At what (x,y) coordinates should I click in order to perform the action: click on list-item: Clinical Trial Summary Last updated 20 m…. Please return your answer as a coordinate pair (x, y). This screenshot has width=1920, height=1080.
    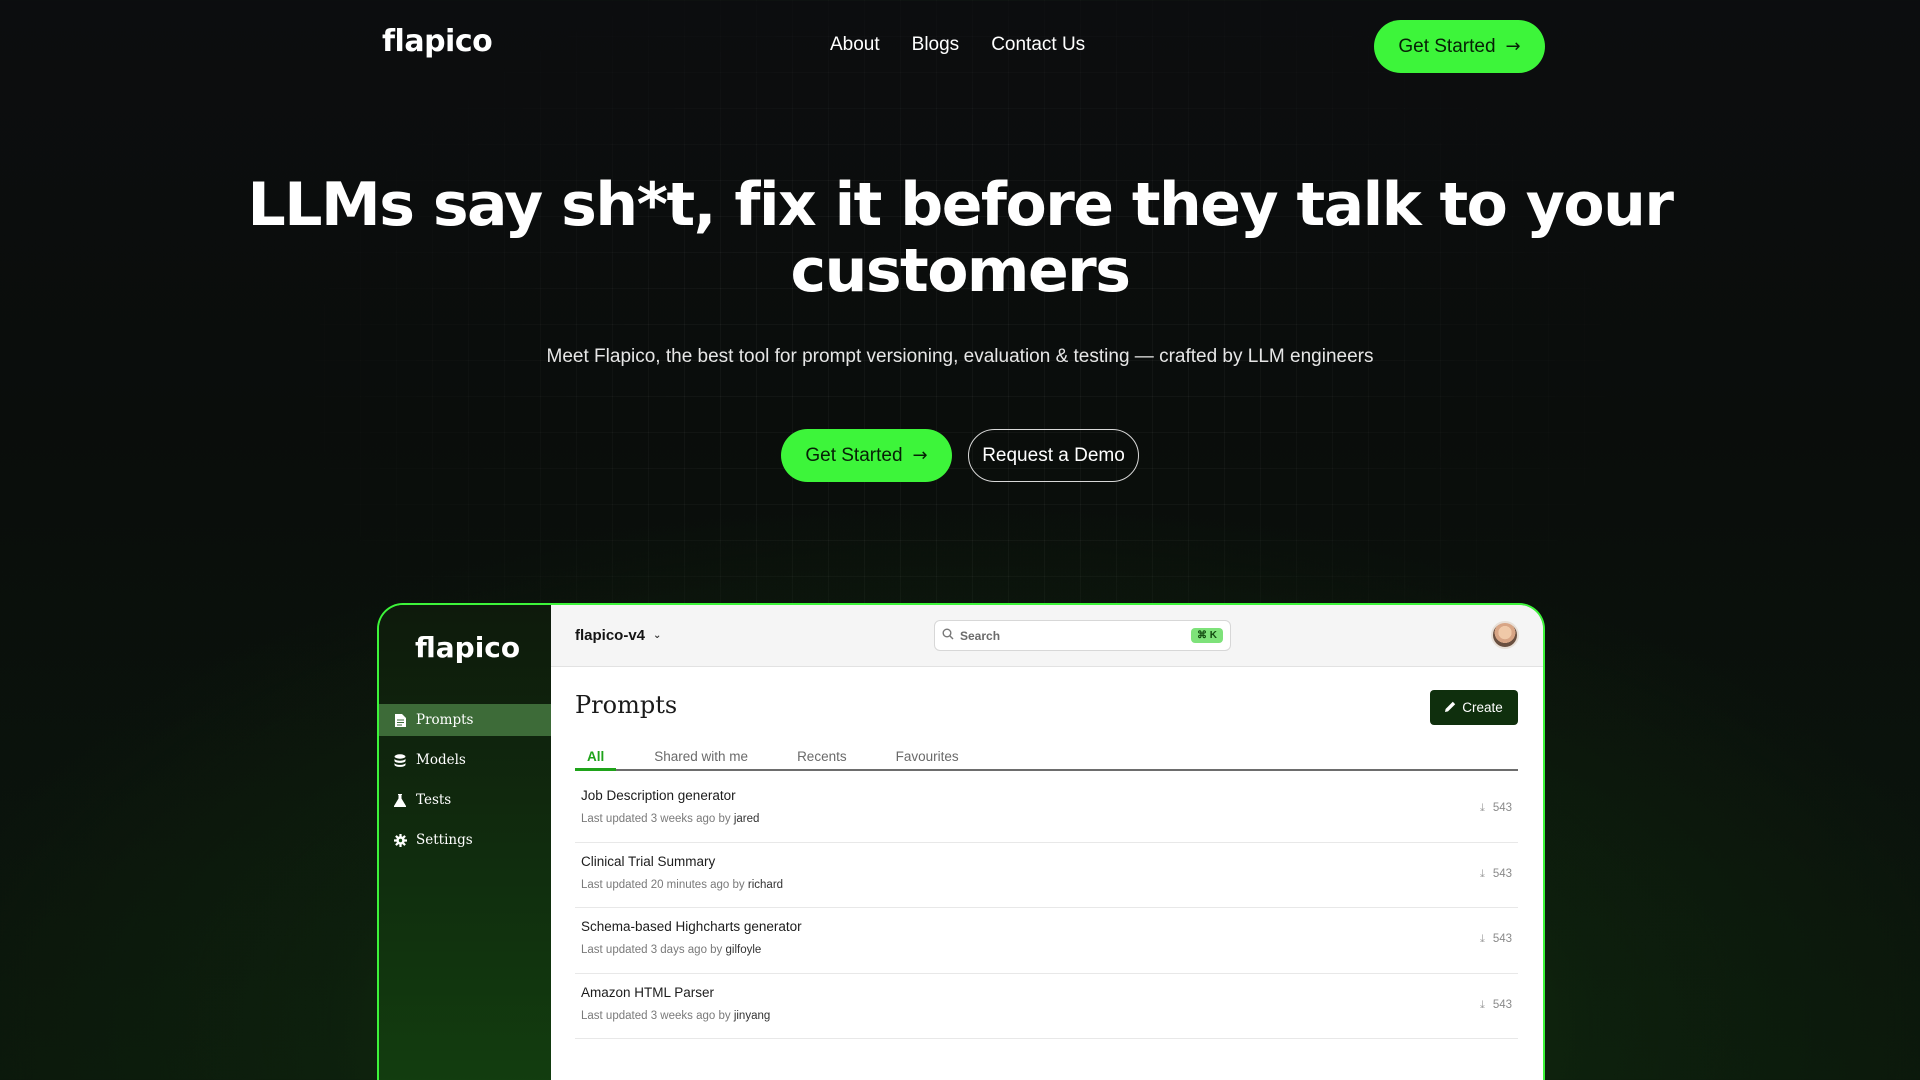
    Looking at the image, I should click on (1046, 875).